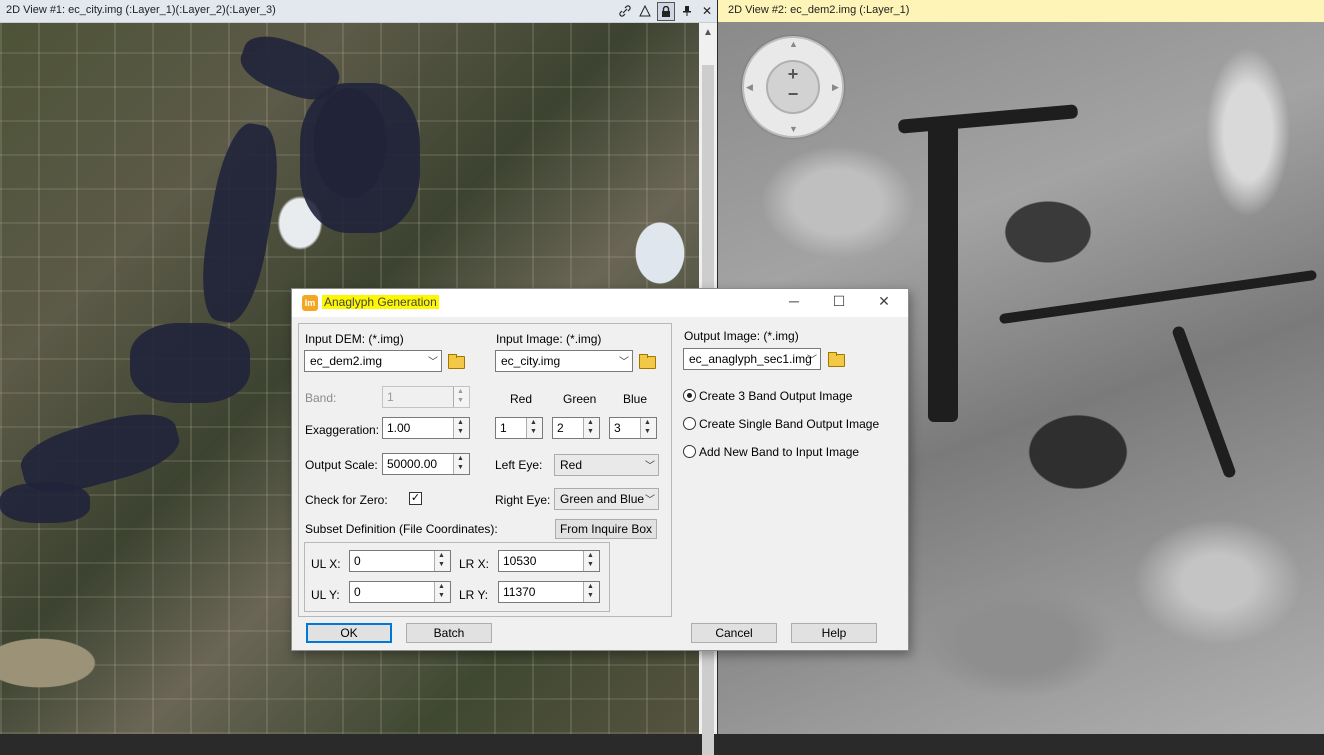  Describe the element at coordinates (341, 465) in the screenshot. I see `output-scale-label: Output Scale:` at that location.